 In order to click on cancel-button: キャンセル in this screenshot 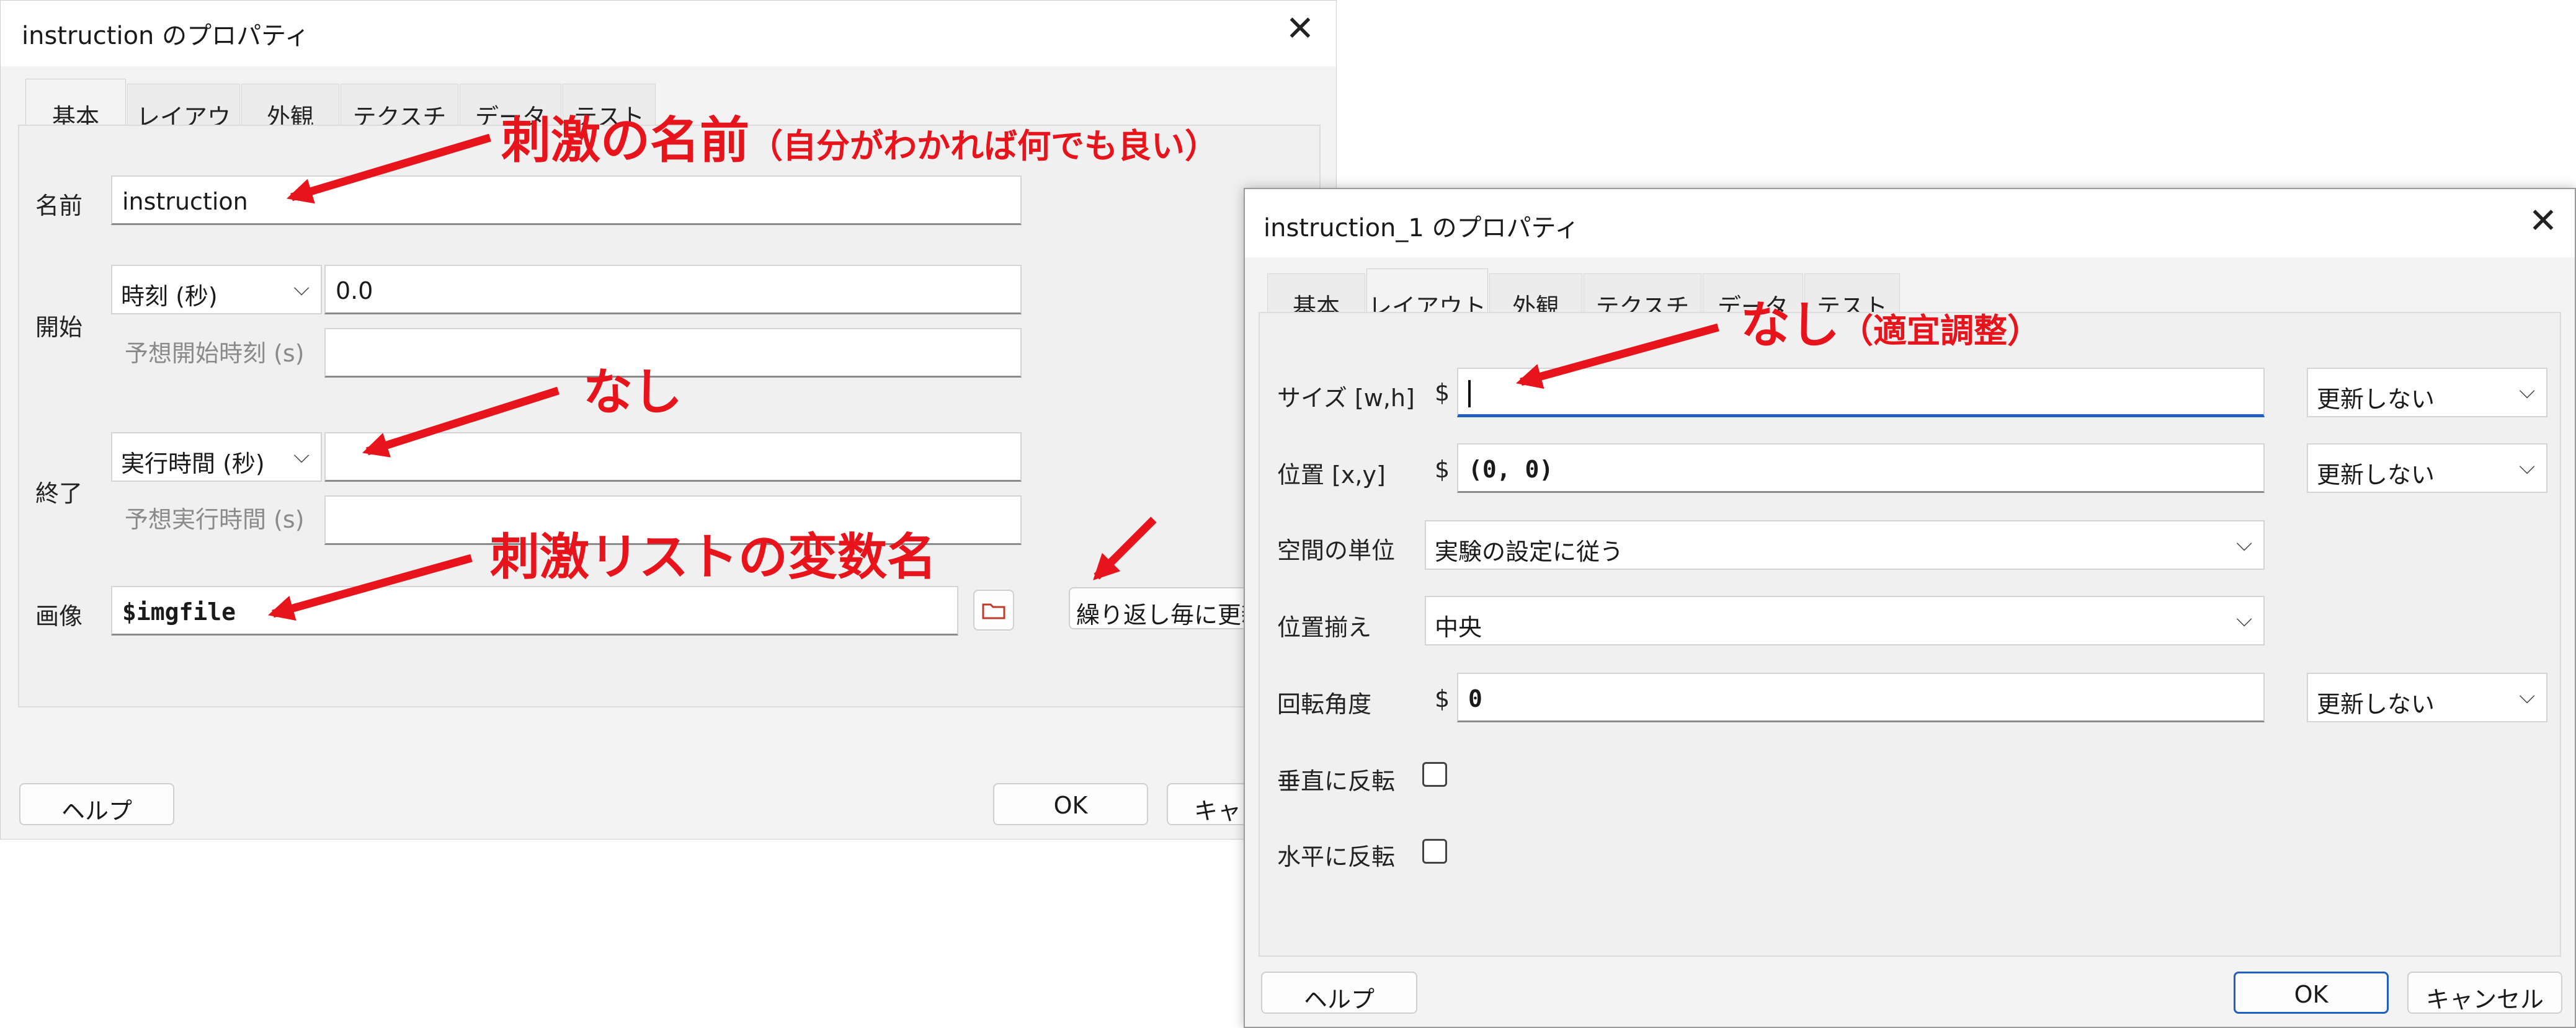, I will do `click(2485, 993)`.